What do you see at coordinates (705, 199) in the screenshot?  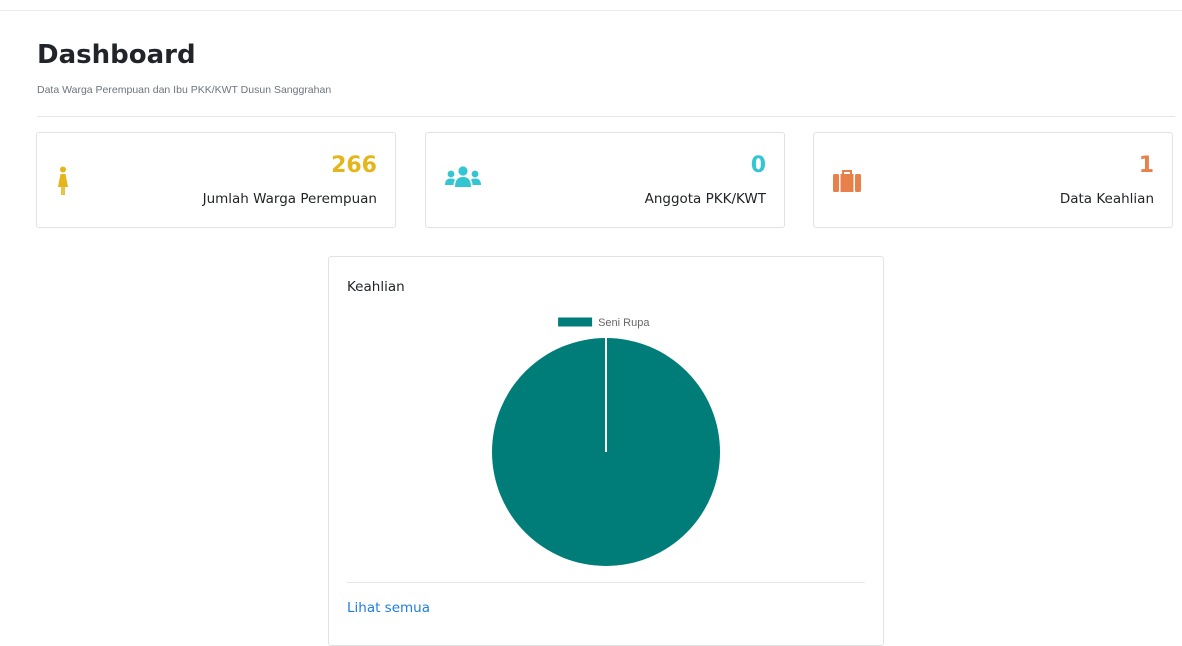 I see `stat-label: Anggota PKK/KWT` at bounding box center [705, 199].